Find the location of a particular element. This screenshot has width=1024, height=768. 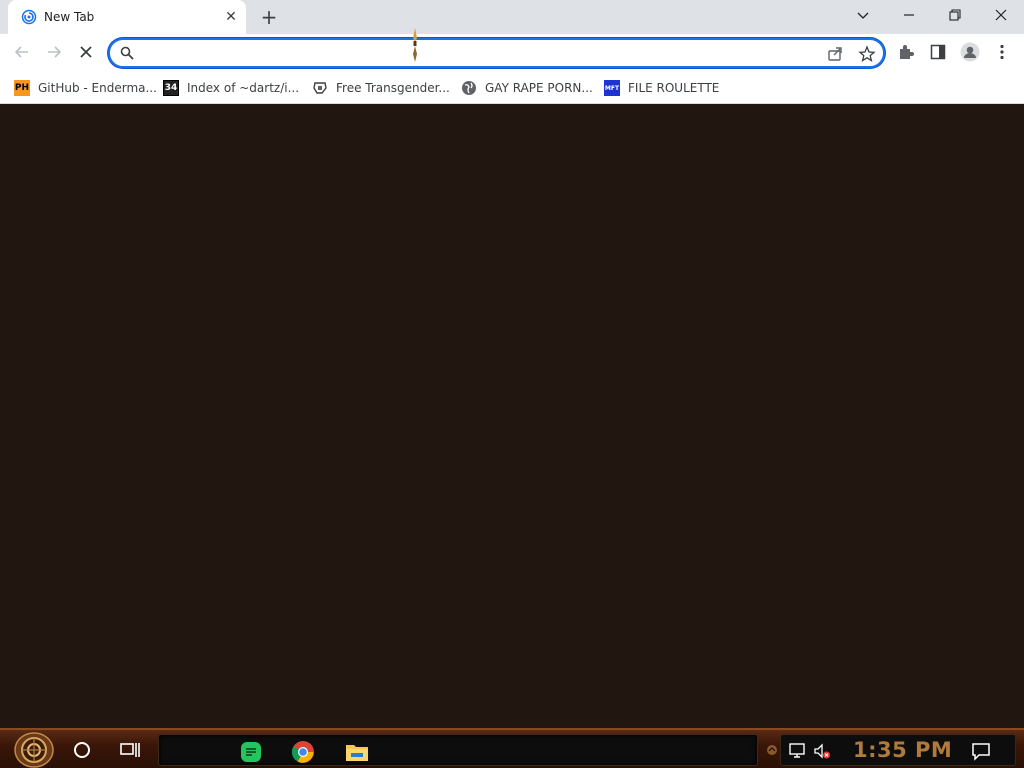

site-favicon-icon is located at coordinates (320, 88).